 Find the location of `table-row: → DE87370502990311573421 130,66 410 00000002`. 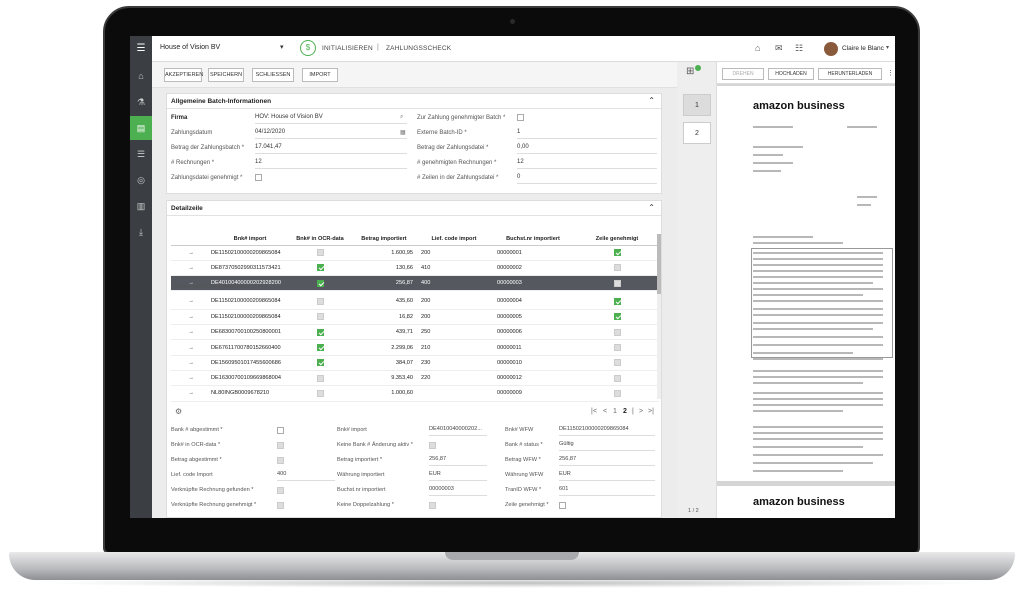

table-row: → DE87370502990311573421 130,66 410 00000002 is located at coordinates (415, 268).